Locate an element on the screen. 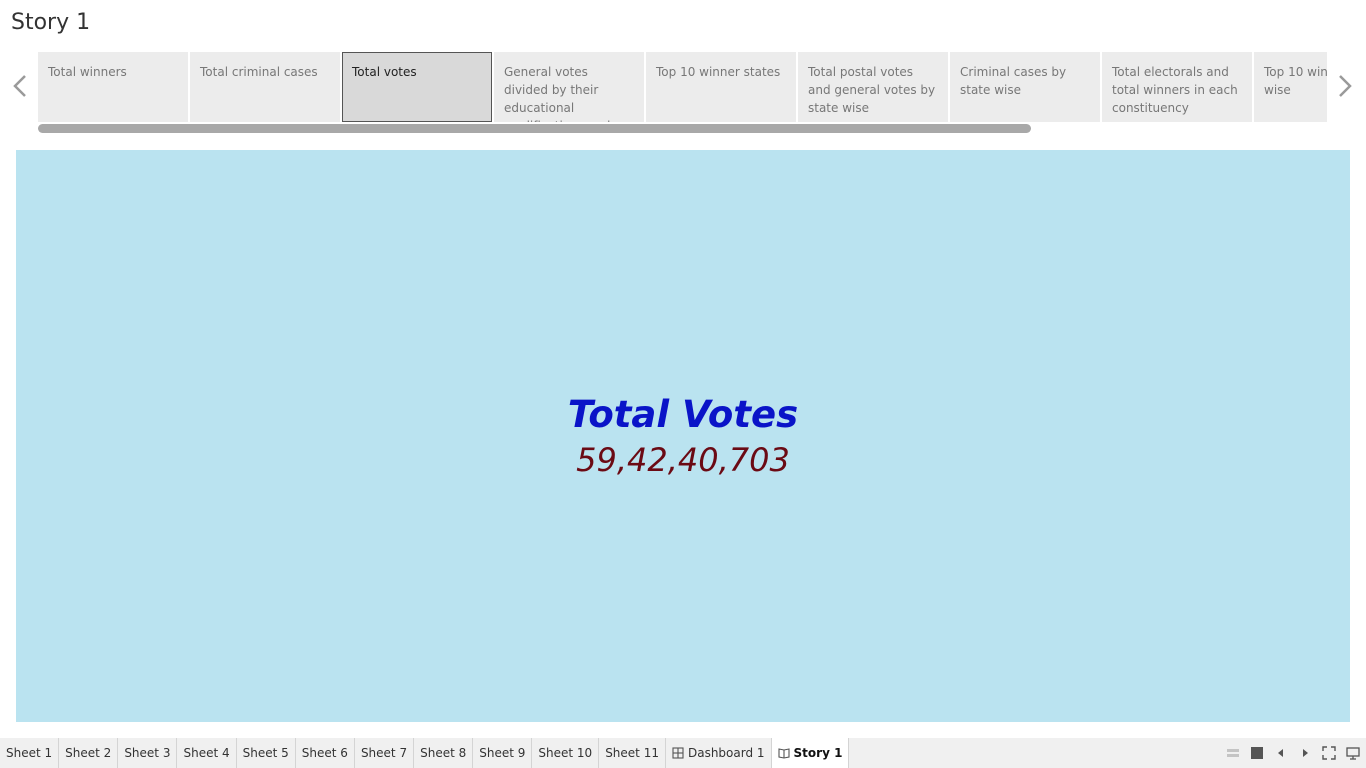 The height and width of the screenshot is (768, 1366). sheet-tab: Sheet 7 is located at coordinates (385, 753).